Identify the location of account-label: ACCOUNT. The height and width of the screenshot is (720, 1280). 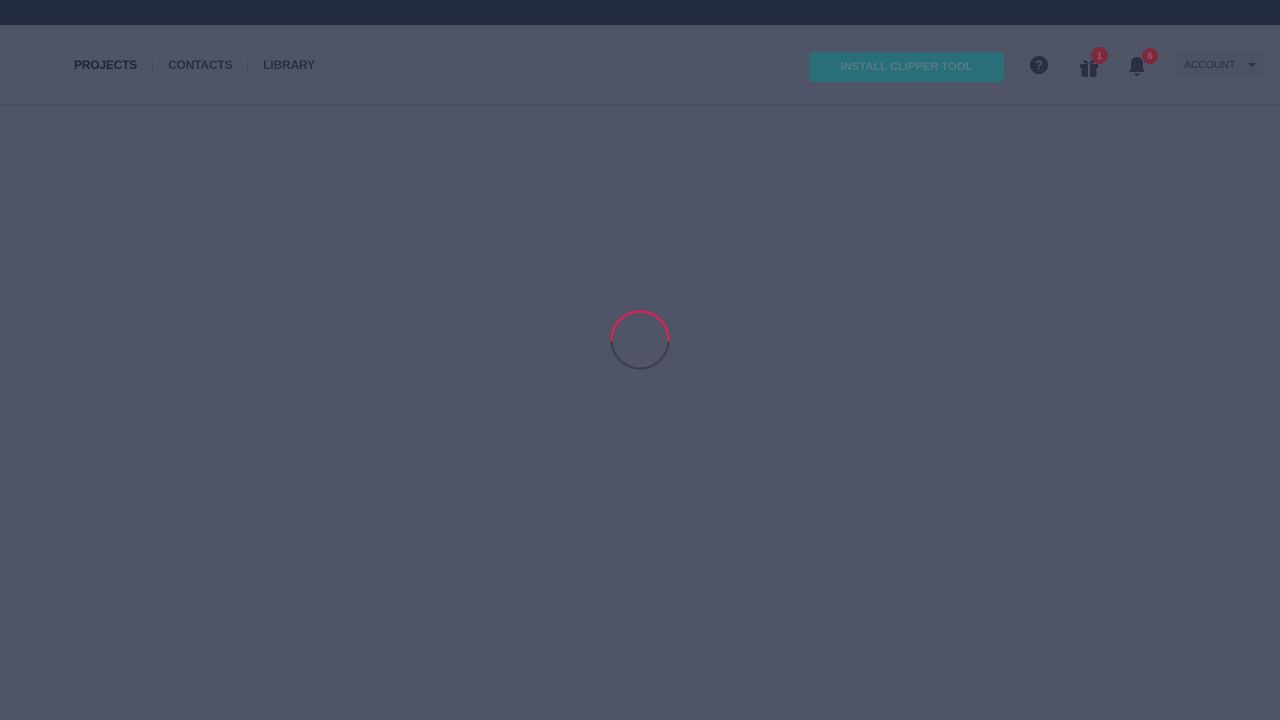
(1210, 65).